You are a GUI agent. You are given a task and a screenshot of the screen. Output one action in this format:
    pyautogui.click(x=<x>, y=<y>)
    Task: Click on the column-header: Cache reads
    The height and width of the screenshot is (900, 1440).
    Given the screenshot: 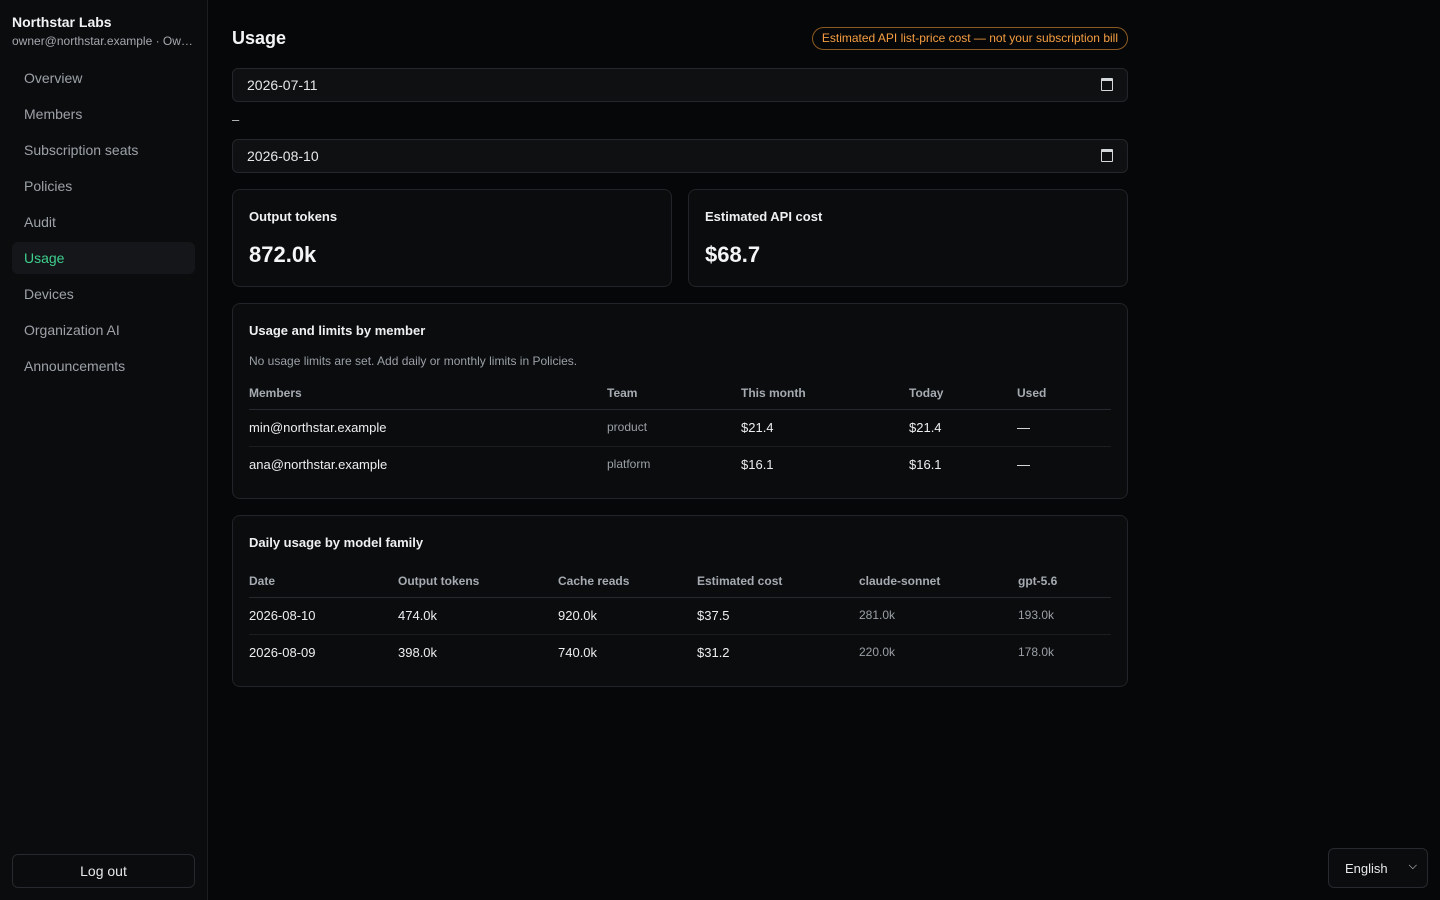 What is the action you would take?
    pyautogui.click(x=627, y=581)
    